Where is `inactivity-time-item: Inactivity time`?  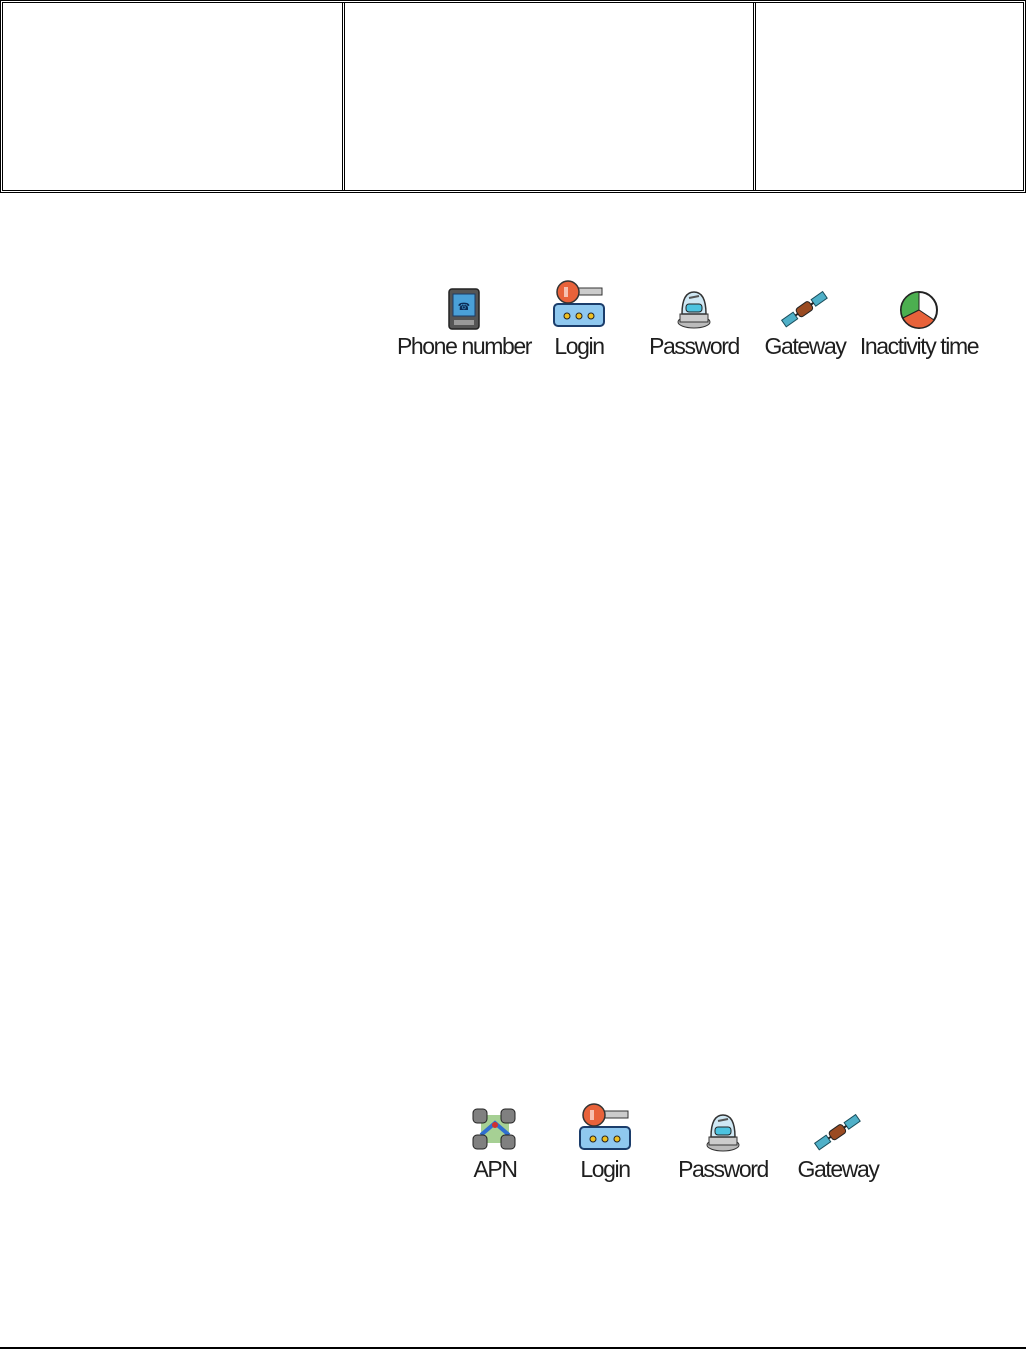 inactivity-time-item: Inactivity time is located at coordinates (919, 315).